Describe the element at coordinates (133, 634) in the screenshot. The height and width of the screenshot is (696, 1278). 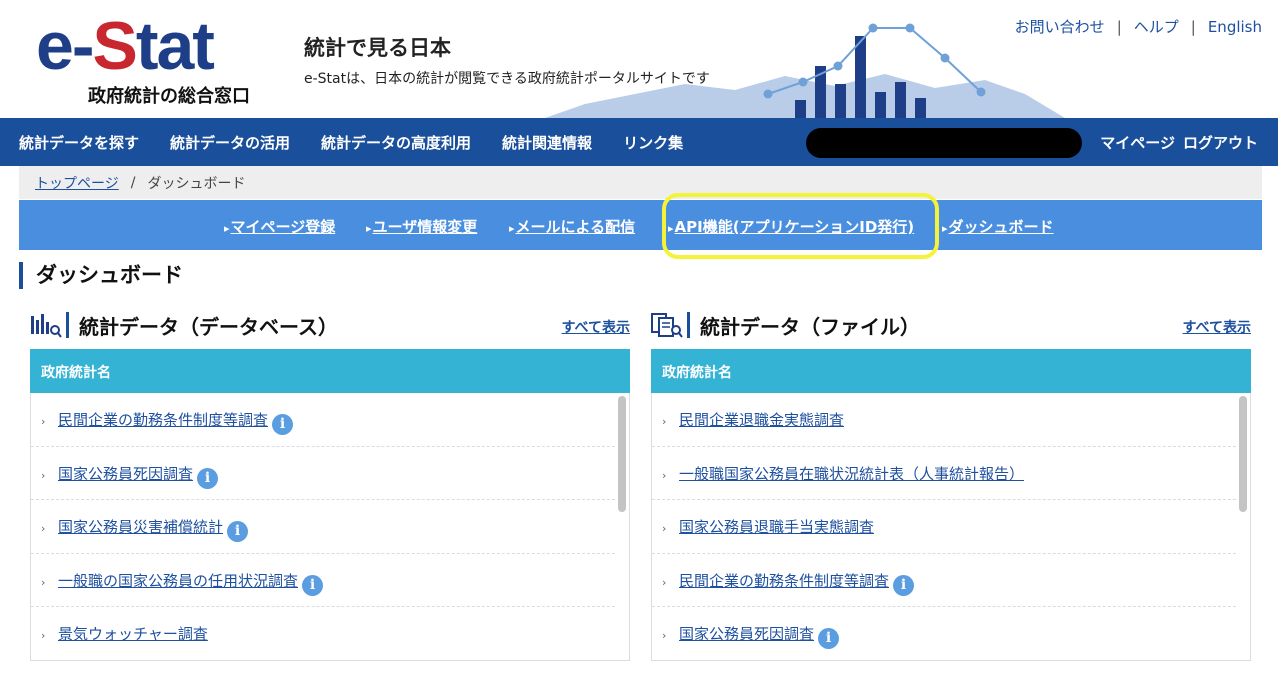
I see `survey-link: 景気ウォッチャー調査` at that location.